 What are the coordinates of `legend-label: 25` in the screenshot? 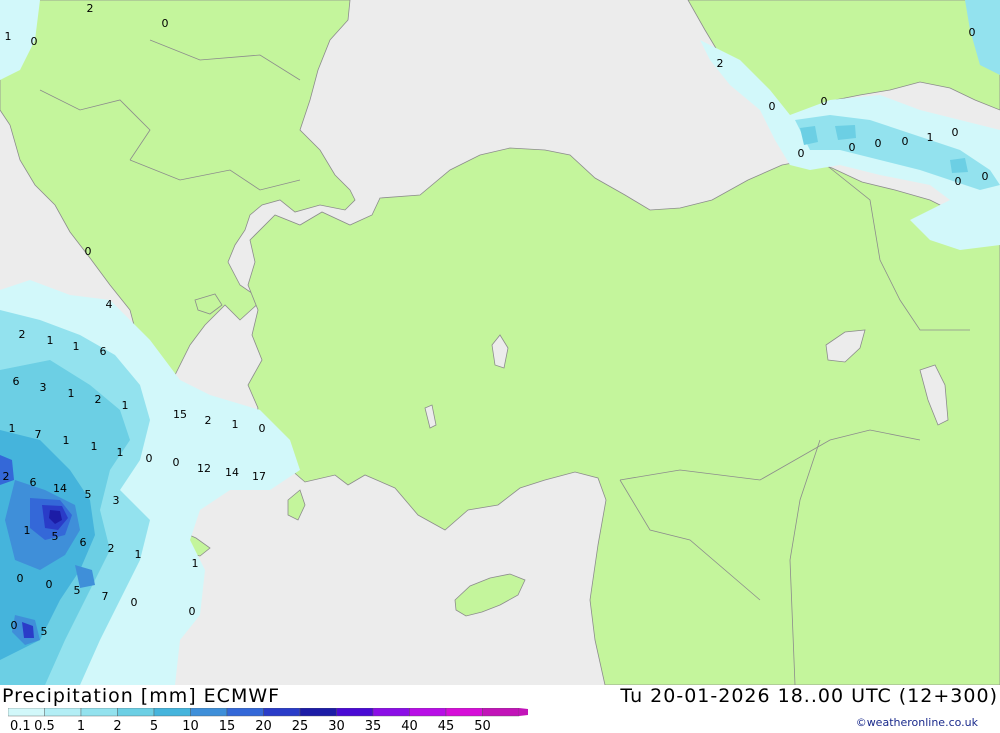 It's located at (300, 726).